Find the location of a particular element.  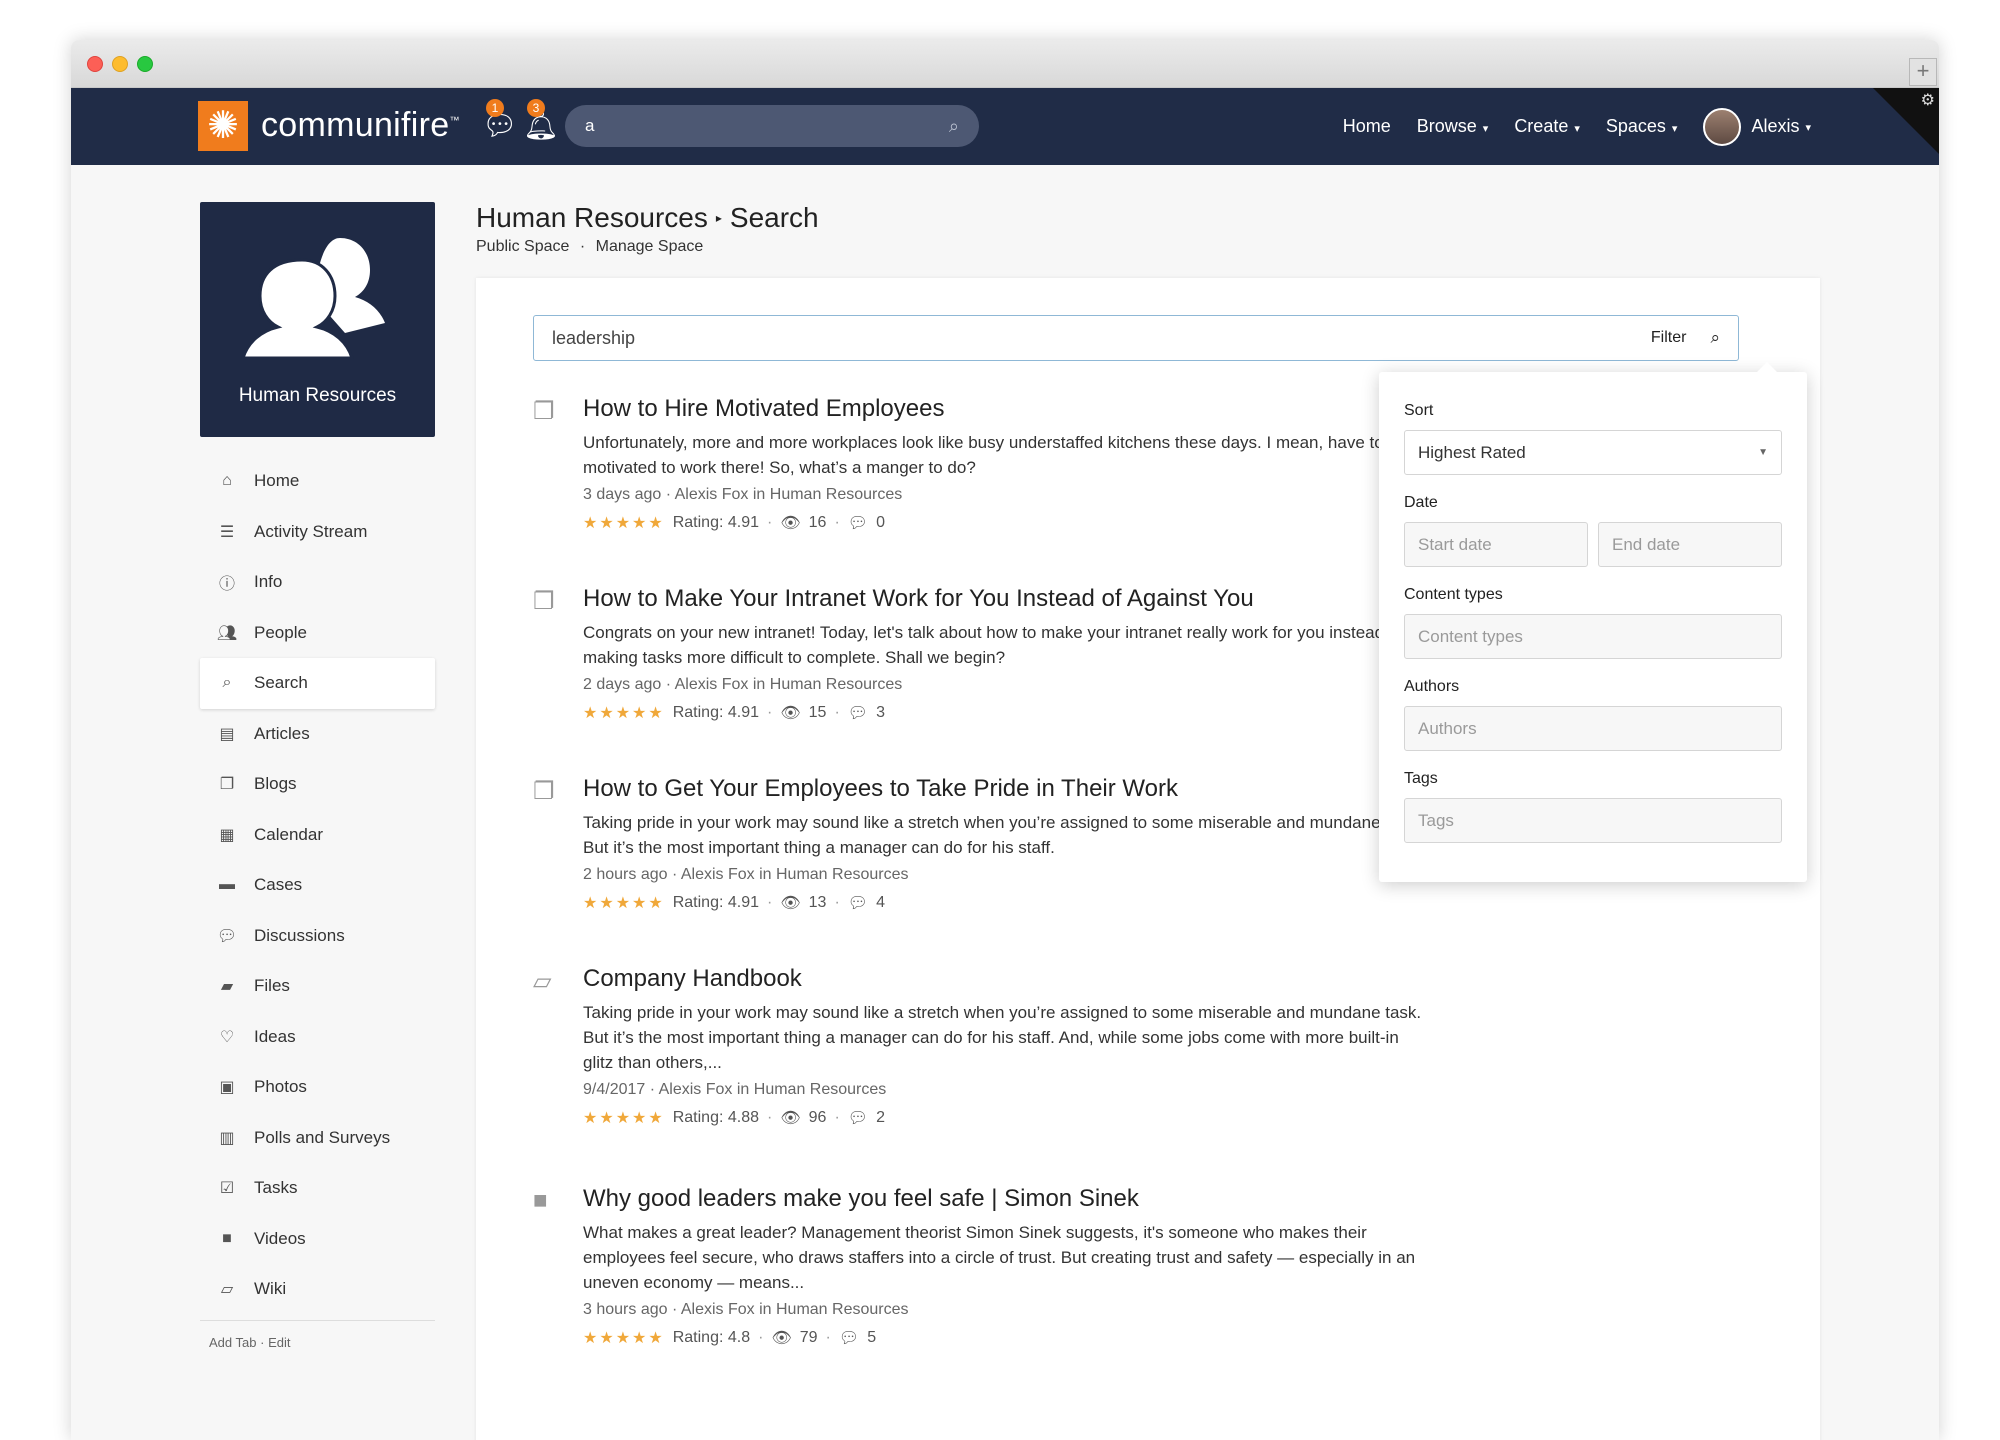

main-menu: Home Browse ▾ Create ▾ Spaces ▾ Alexis ▾ is located at coordinates (1577, 126).